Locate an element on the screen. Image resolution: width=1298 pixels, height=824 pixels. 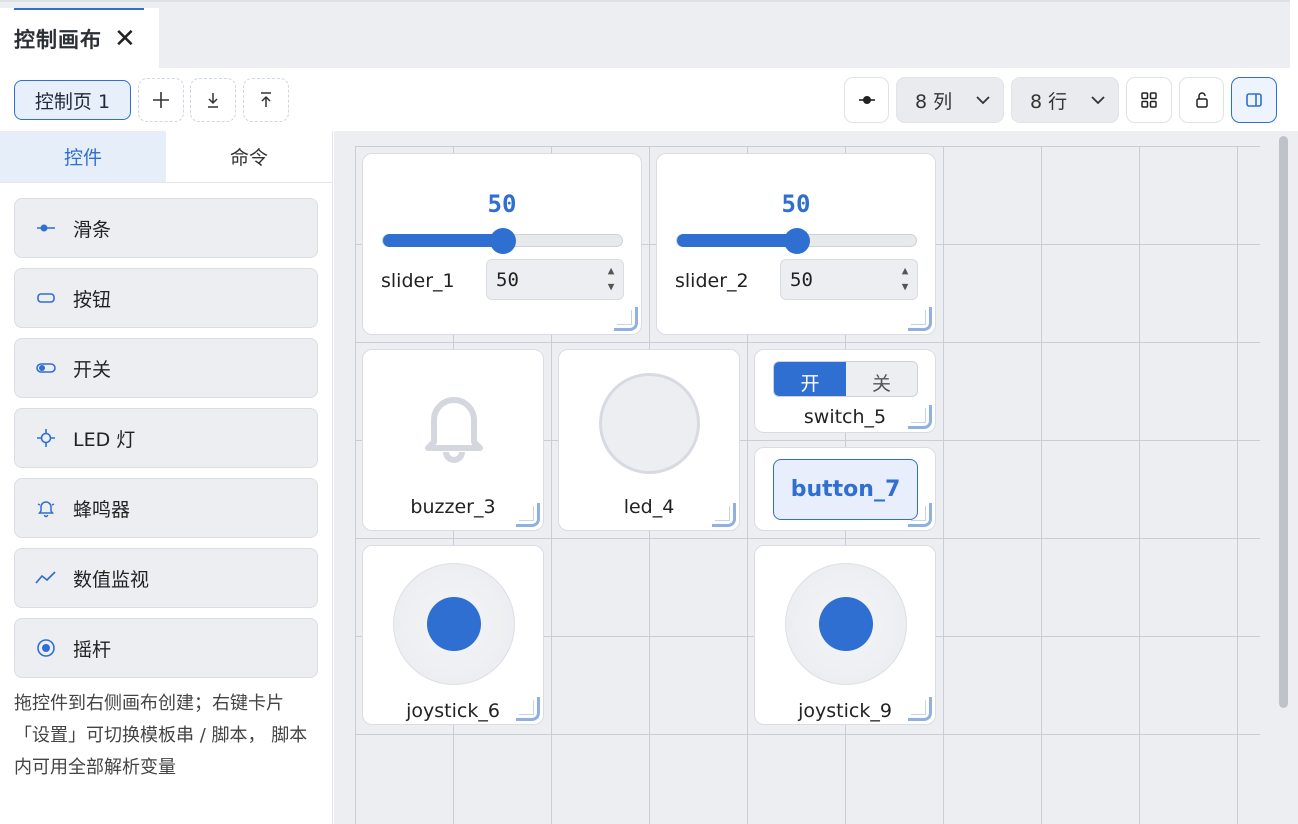
widget-card-slider: 50 slider_1 50 ▲ ▼ is located at coordinates (502, 244).